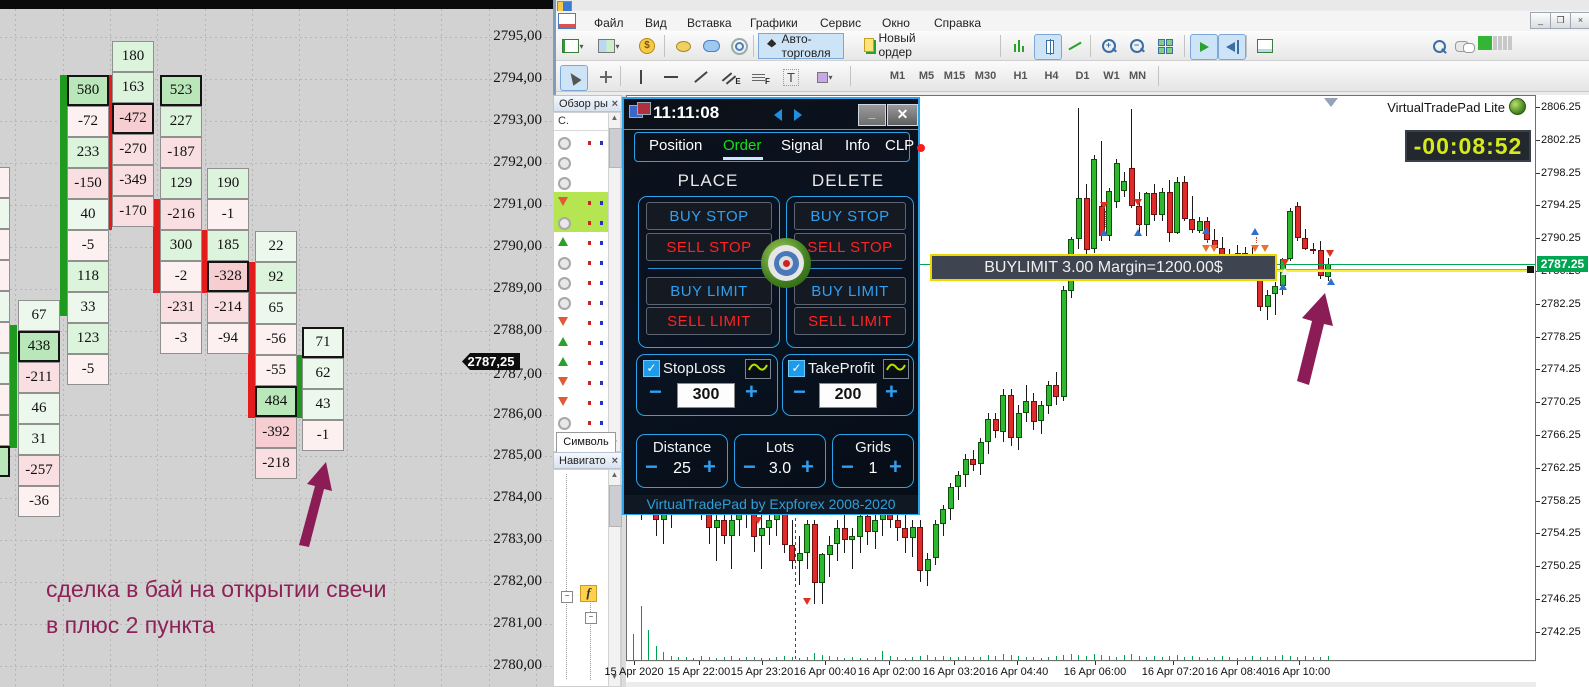 Image resolution: width=1589 pixels, height=687 pixels. What do you see at coordinates (1560, 20) in the screenshot?
I see `window-restore-button: ❐` at bounding box center [1560, 20].